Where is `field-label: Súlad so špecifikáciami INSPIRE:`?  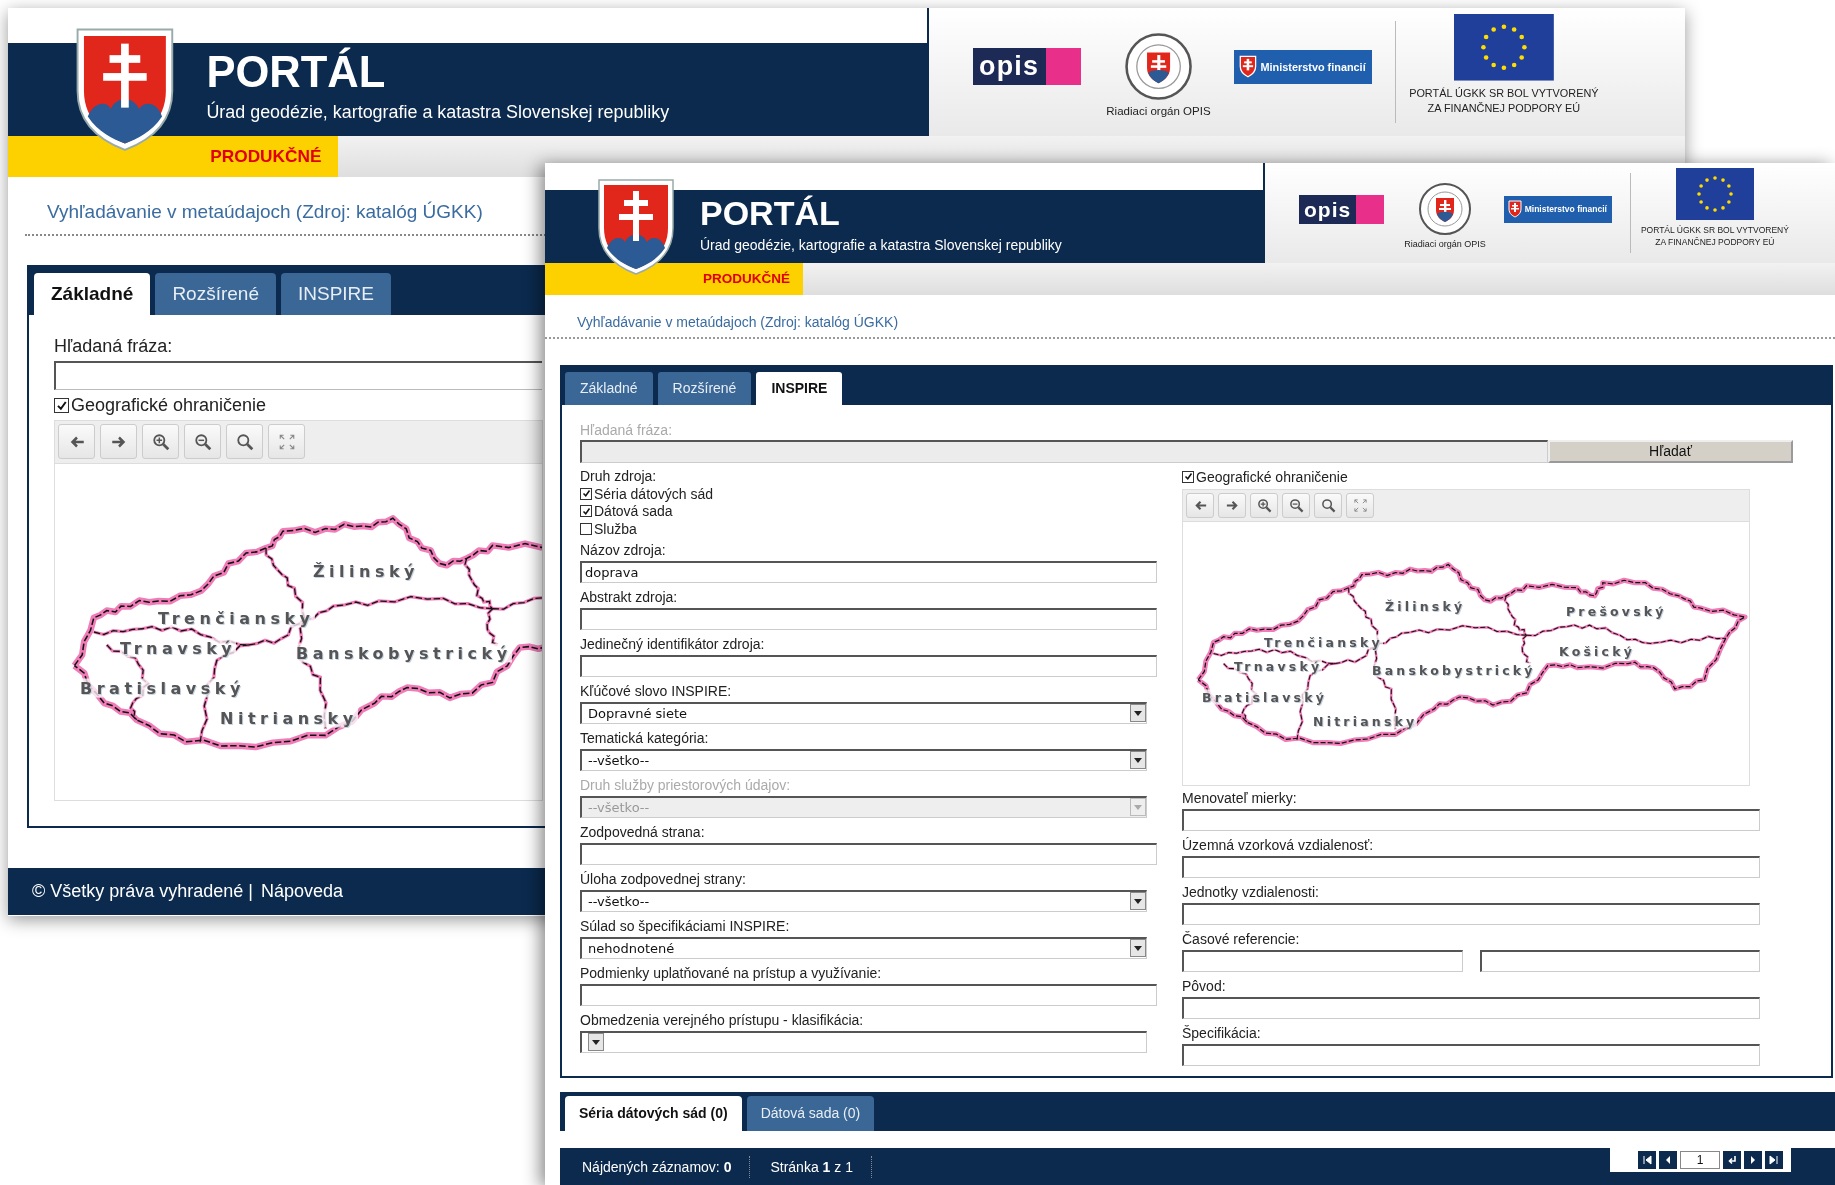 field-label: Súlad so špecifikáciami INSPIRE: is located at coordinates (685, 926).